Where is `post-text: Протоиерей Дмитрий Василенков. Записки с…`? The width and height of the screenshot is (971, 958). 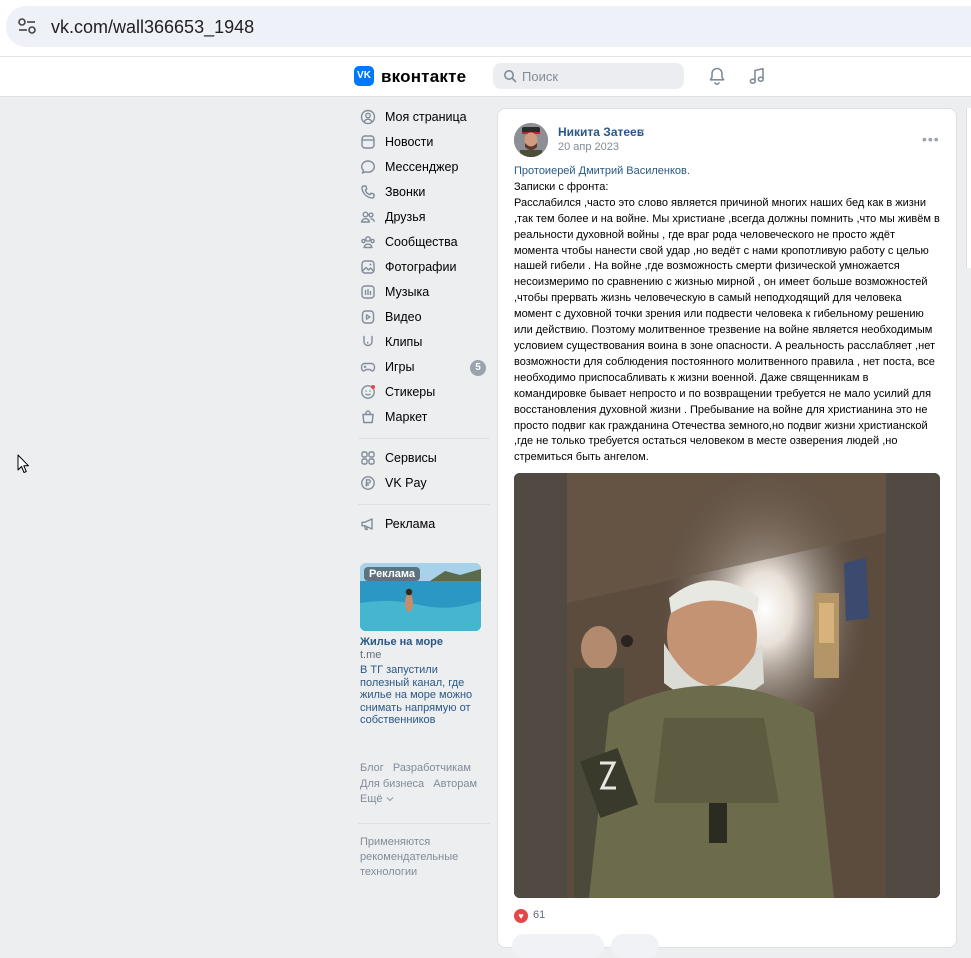 post-text: Протоиерей Дмитрий Василенков. Записки с… is located at coordinates (728, 315).